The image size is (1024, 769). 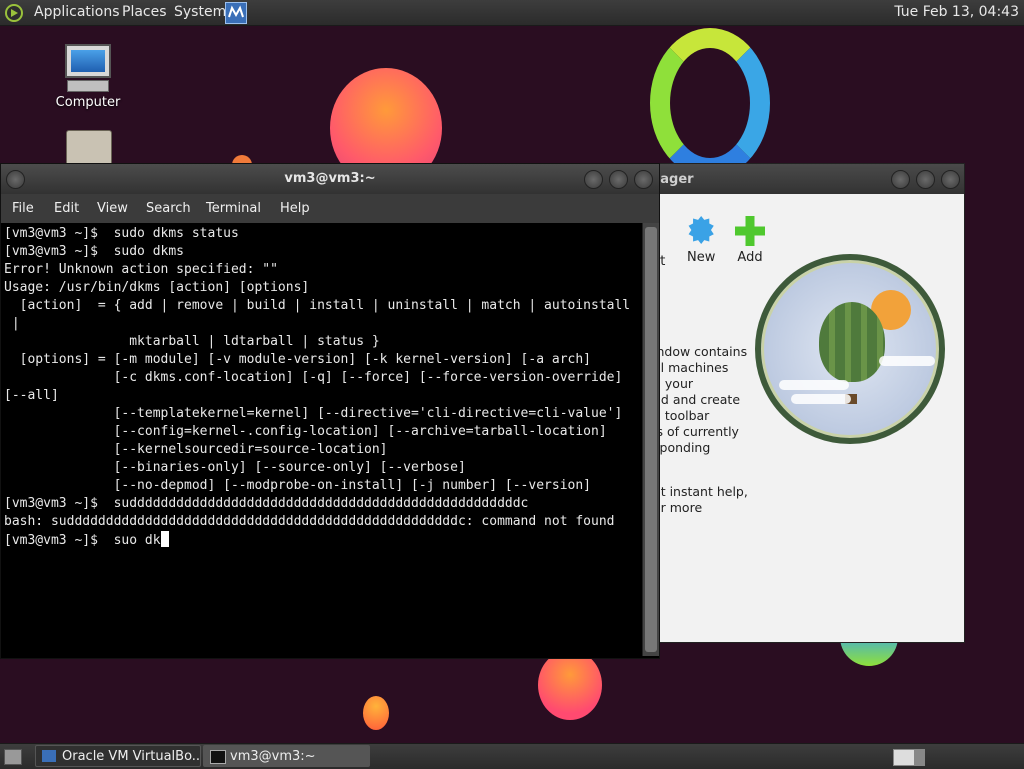 What do you see at coordinates (750, 231) in the screenshot?
I see `add-plus-icon` at bounding box center [750, 231].